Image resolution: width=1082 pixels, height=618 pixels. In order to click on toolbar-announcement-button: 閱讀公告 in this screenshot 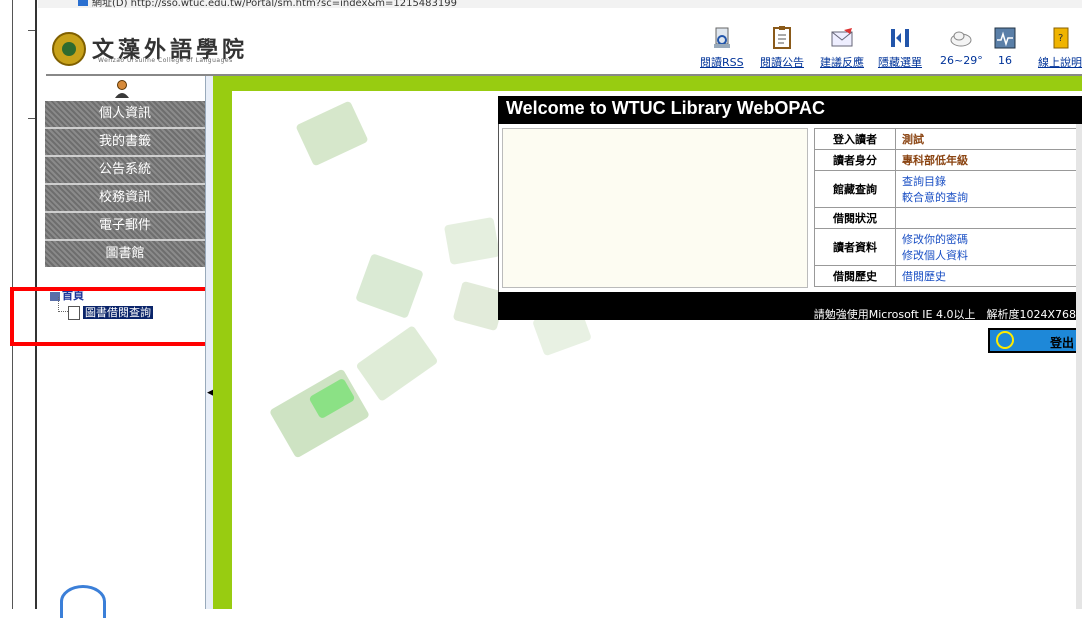, I will do `click(782, 48)`.